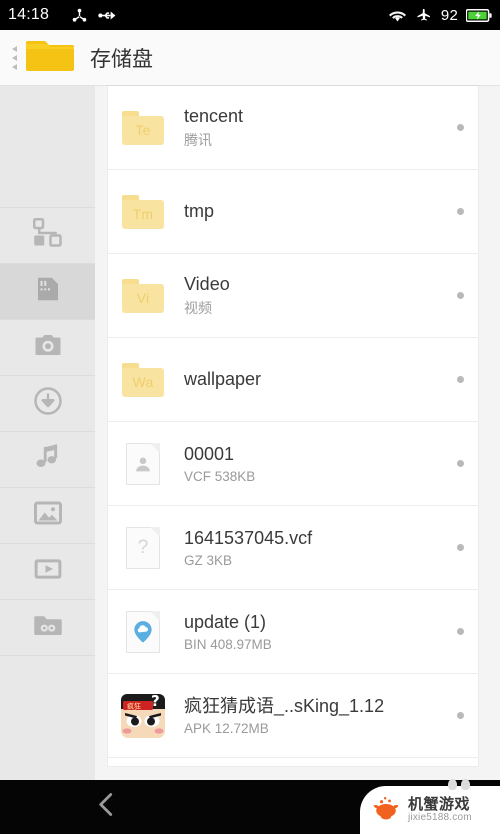 This screenshot has height=834, width=500. I want to click on folder-abbr-label: Wa, so click(143, 382).